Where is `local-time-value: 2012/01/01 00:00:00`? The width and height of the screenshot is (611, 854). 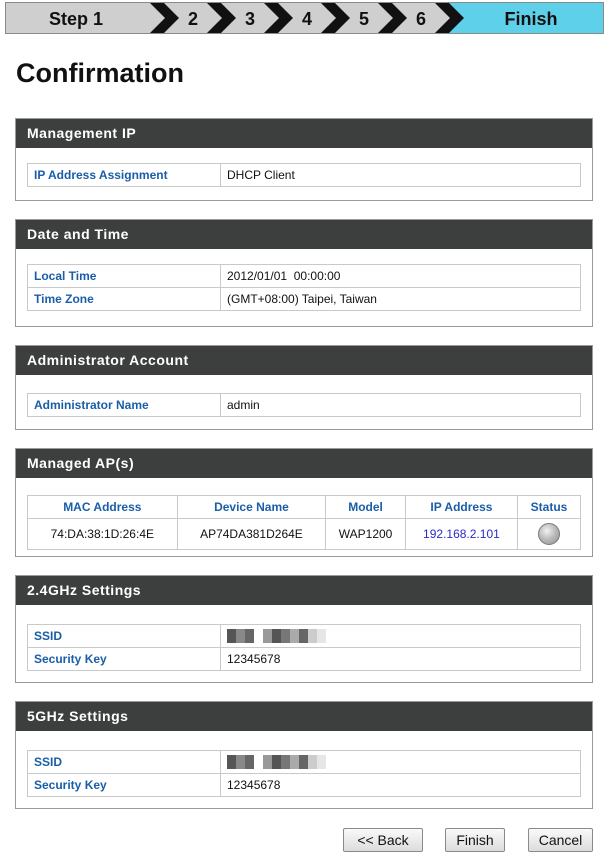 local-time-value: 2012/01/01 00:00:00 is located at coordinates (400, 276).